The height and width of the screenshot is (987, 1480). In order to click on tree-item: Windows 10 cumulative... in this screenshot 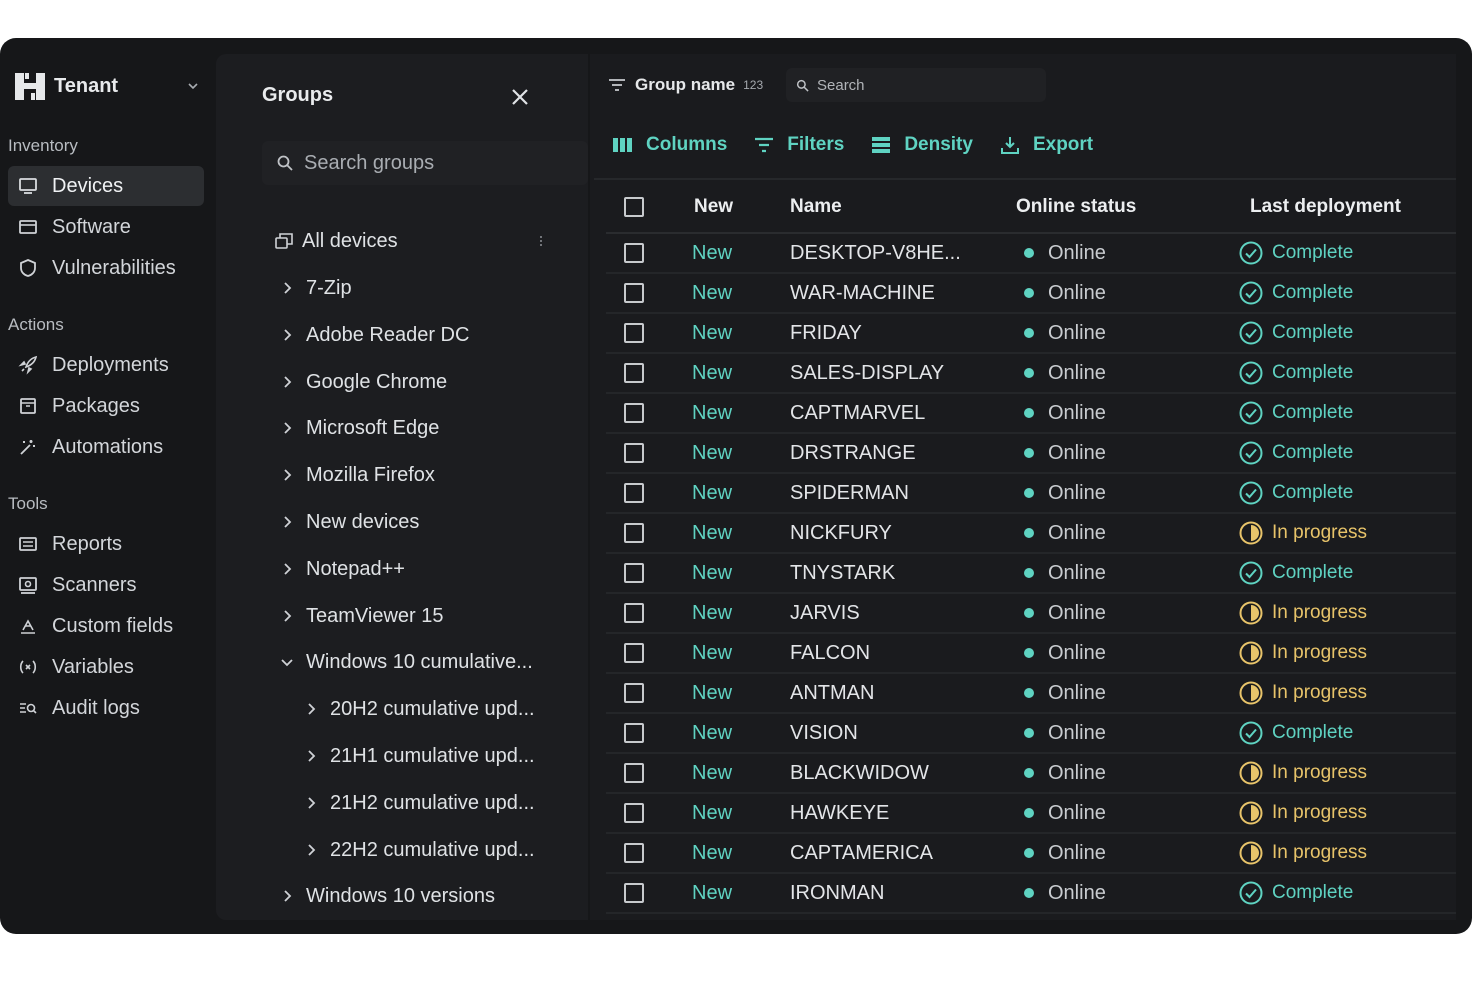, I will do `click(406, 662)`.